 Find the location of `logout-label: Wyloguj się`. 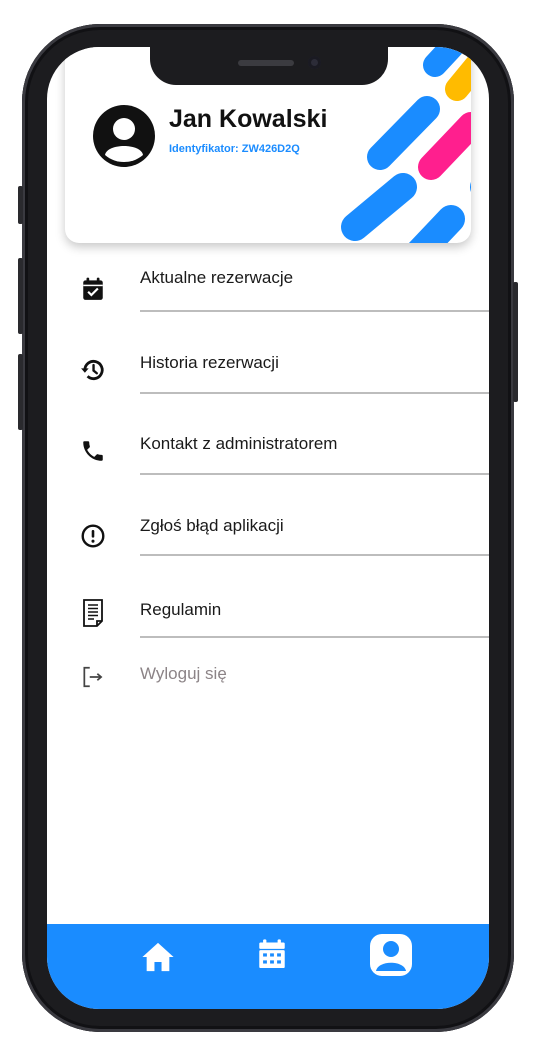

logout-label: Wyloguj się is located at coordinates (183, 673).